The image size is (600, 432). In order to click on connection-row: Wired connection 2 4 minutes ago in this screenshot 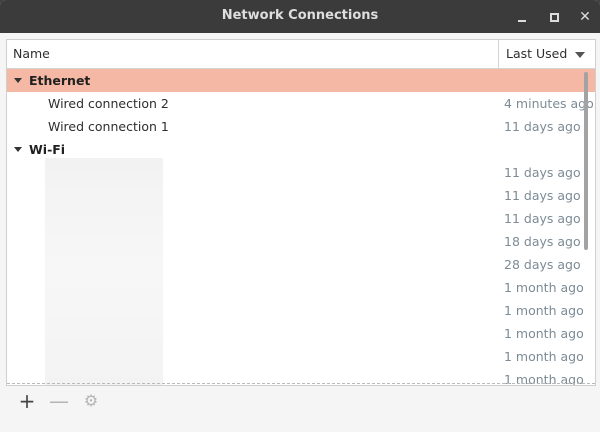, I will do `click(301, 103)`.